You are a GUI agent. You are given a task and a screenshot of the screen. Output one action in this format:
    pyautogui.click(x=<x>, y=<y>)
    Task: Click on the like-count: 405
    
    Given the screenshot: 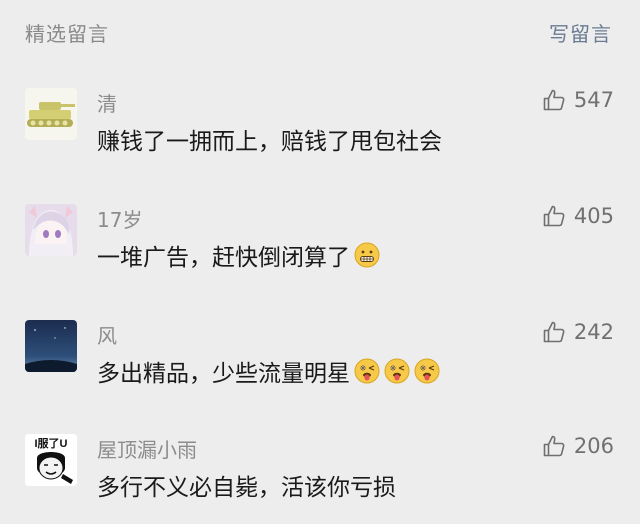 What is the action you would take?
    pyautogui.click(x=593, y=216)
    